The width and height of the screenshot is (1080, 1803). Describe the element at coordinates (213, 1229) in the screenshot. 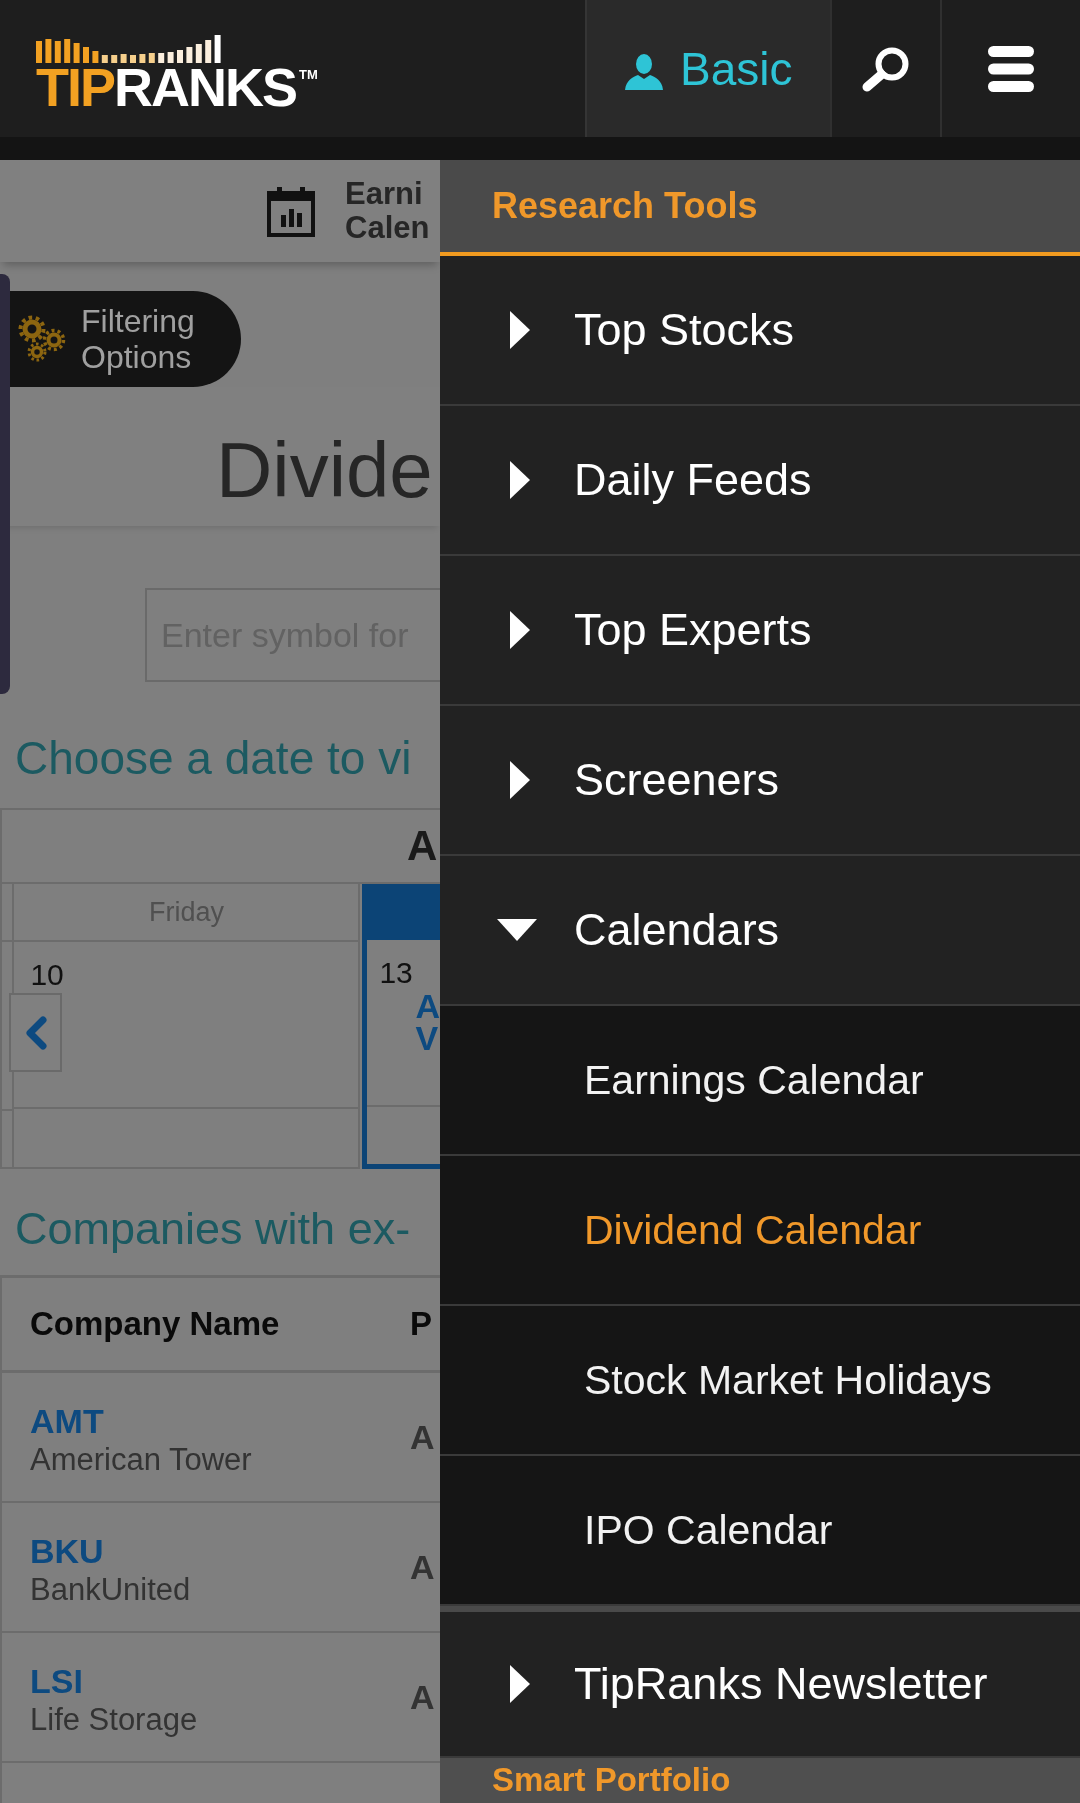

I see `section-heading: Companies with ex-` at that location.